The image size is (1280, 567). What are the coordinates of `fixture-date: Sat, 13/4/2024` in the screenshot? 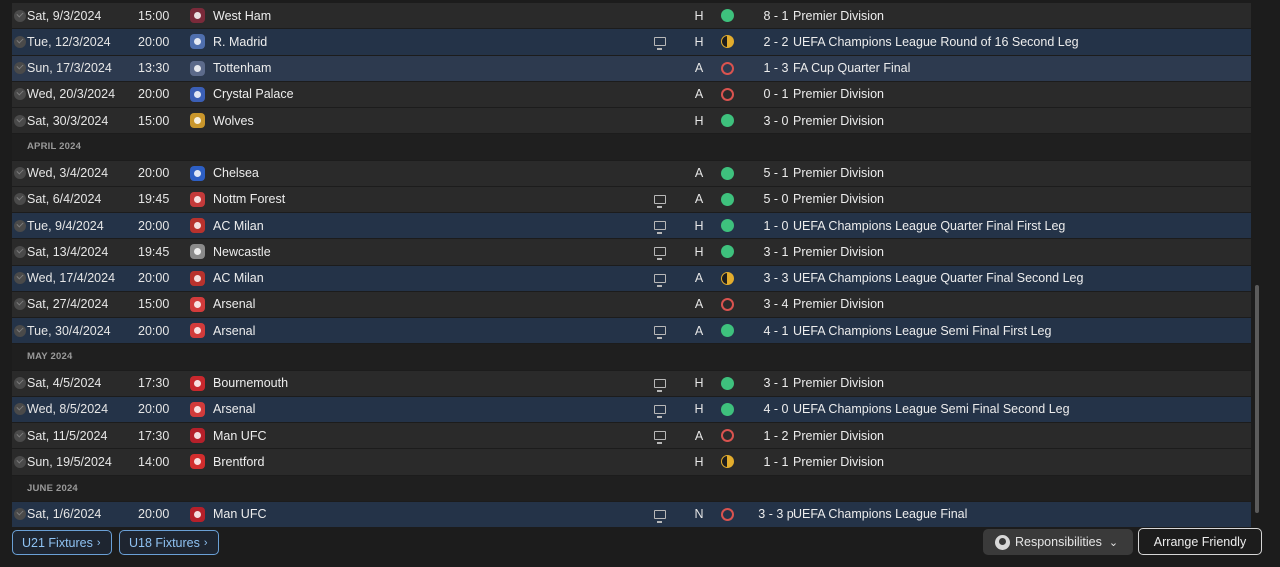 It's located at (68, 251).